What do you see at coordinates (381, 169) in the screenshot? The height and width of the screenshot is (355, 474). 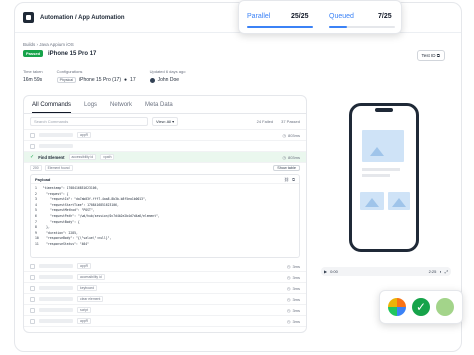 I see `text-line` at bounding box center [381, 169].